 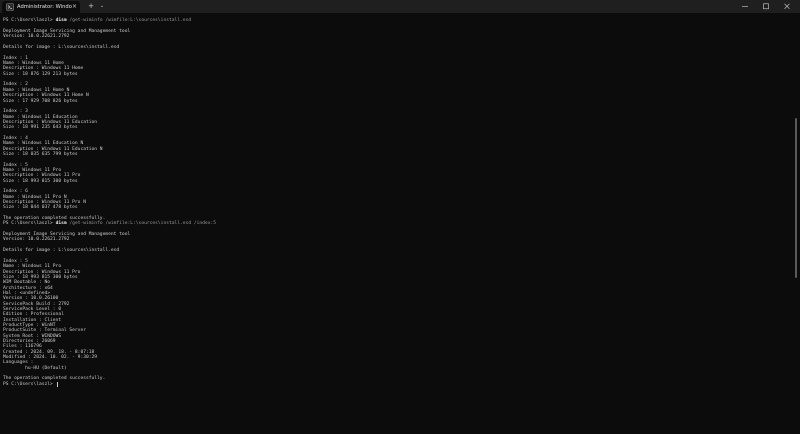 I want to click on scrollbar-thumb, so click(x=796, y=198).